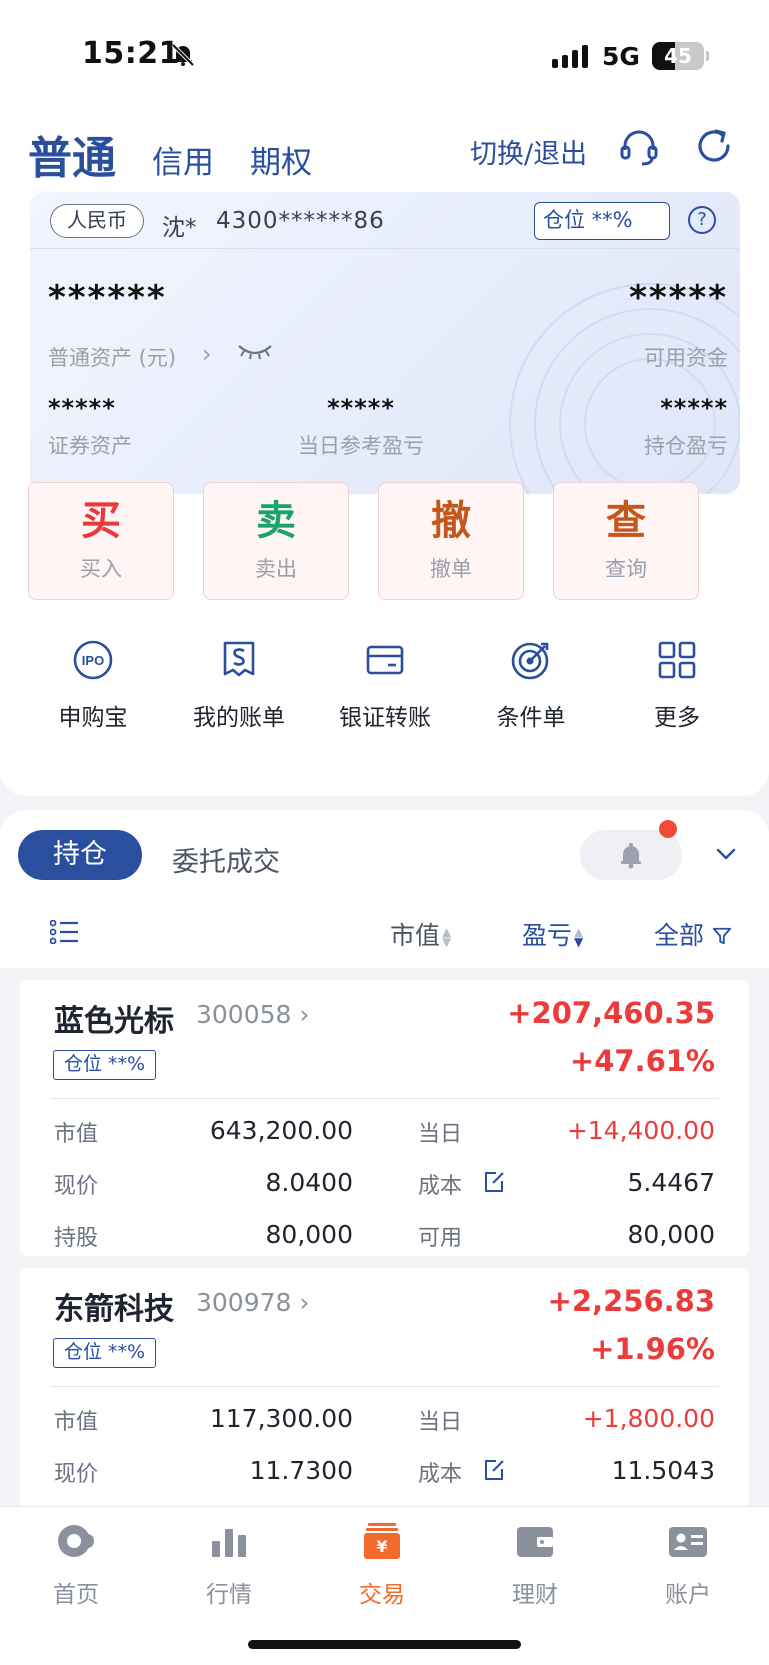 The width and height of the screenshot is (769, 1665). I want to click on position-pl-percent: +1.96%, so click(652, 1349).